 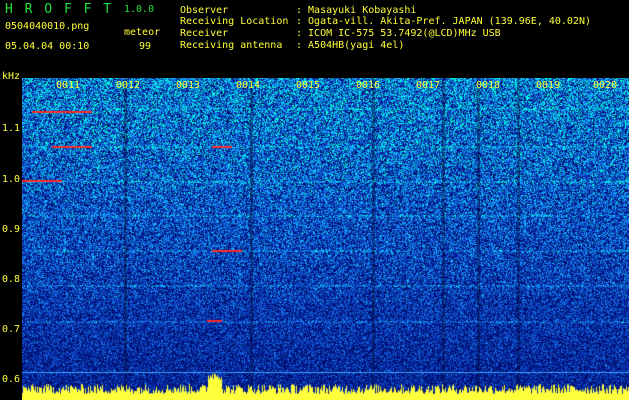 What do you see at coordinates (368, 85) in the screenshot?
I see `x-tick-0016: 0016` at bounding box center [368, 85].